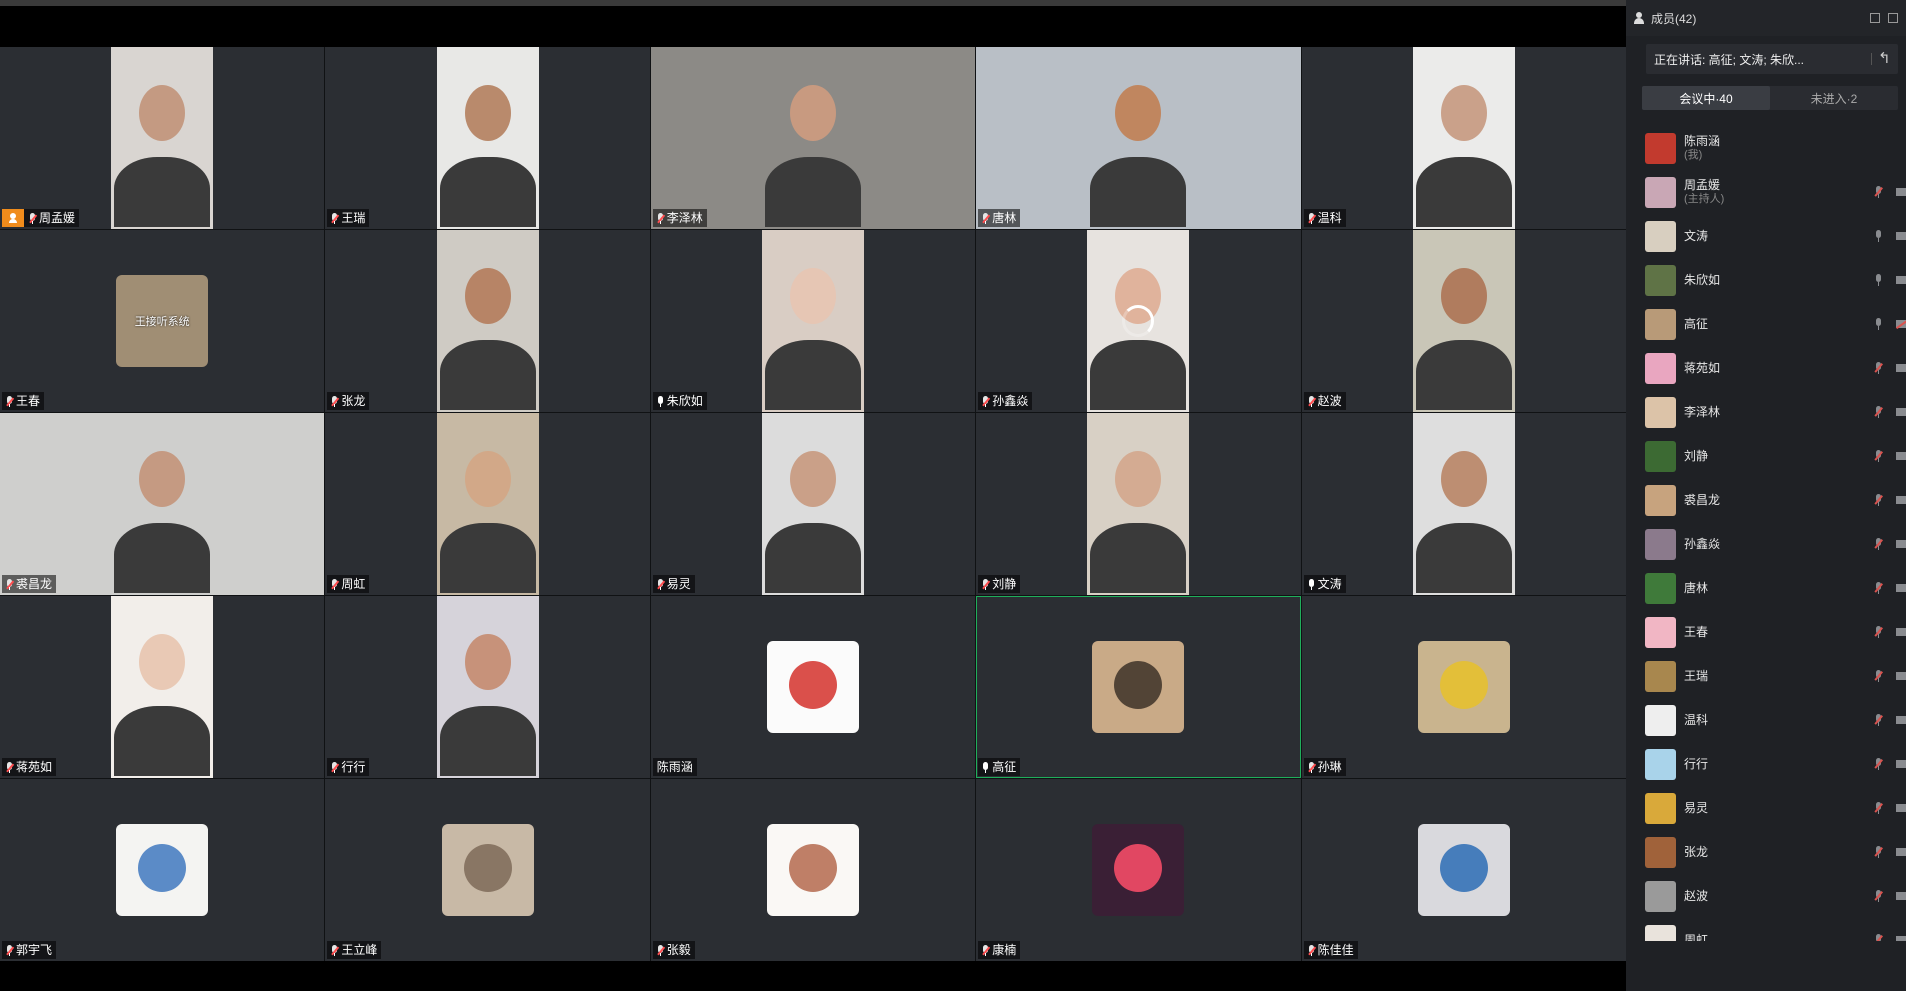 The height and width of the screenshot is (991, 1906). I want to click on participant-tile: 李泽林, so click(813, 138).